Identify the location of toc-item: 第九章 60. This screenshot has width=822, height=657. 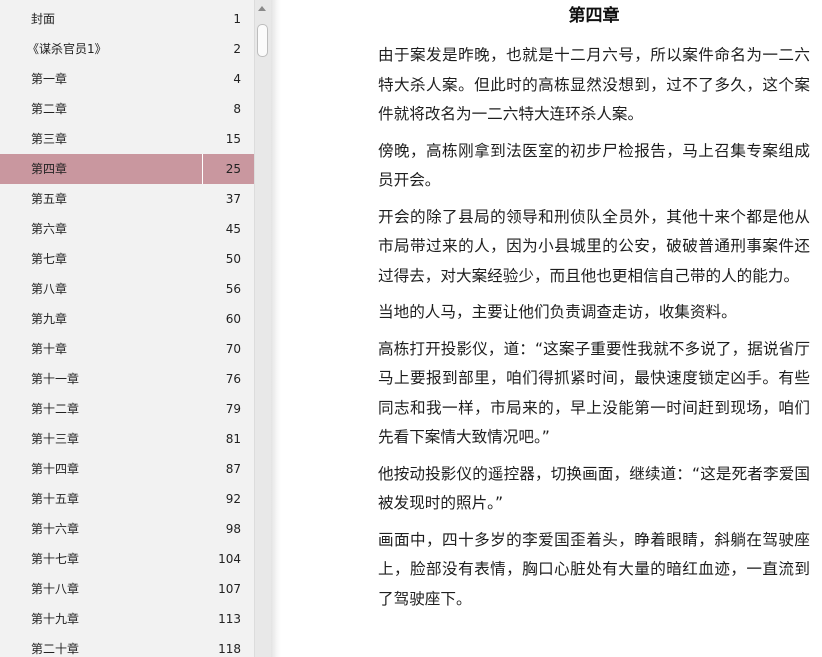
(127, 319).